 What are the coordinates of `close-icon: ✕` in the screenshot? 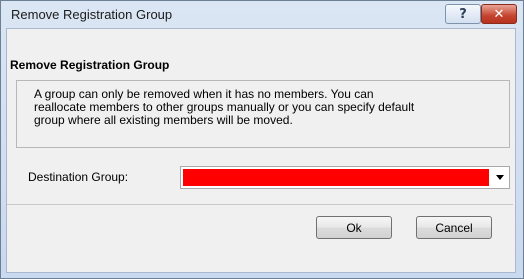 It's located at (499, 14).